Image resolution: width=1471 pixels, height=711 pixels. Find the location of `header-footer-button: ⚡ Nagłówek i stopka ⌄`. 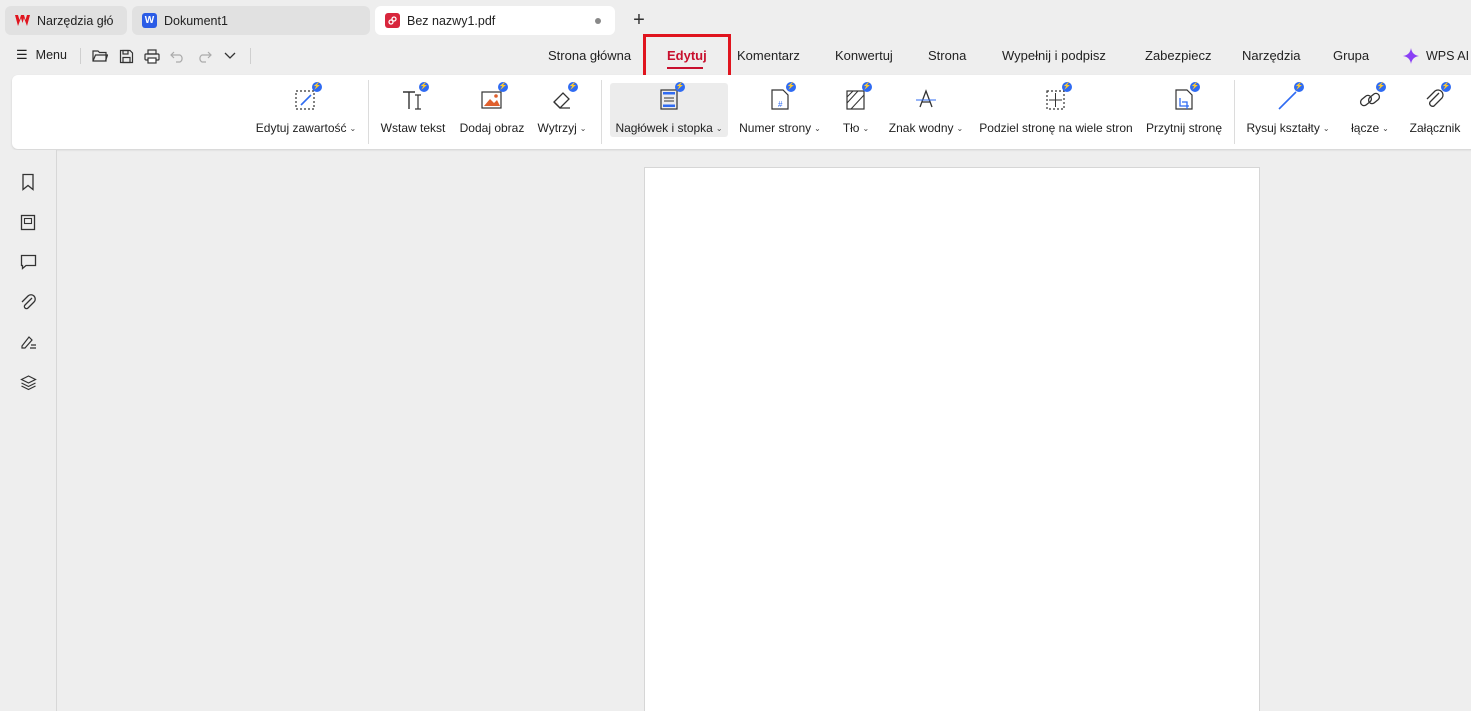

header-footer-button: ⚡ Nagłówek i stopka ⌄ is located at coordinates (669, 109).